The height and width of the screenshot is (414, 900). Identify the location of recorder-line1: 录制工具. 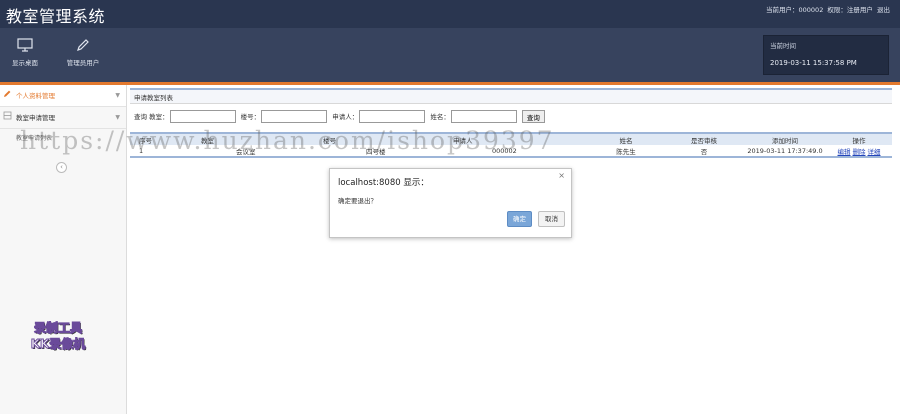
(57, 328).